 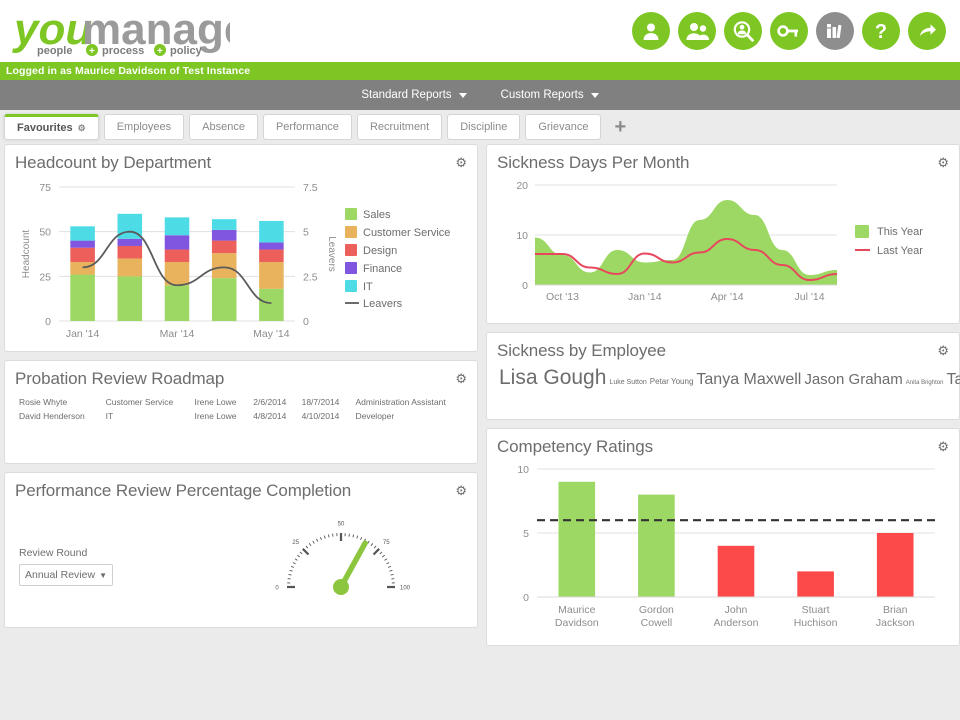 I want to click on tab-absence: Absence, so click(x=223, y=127).